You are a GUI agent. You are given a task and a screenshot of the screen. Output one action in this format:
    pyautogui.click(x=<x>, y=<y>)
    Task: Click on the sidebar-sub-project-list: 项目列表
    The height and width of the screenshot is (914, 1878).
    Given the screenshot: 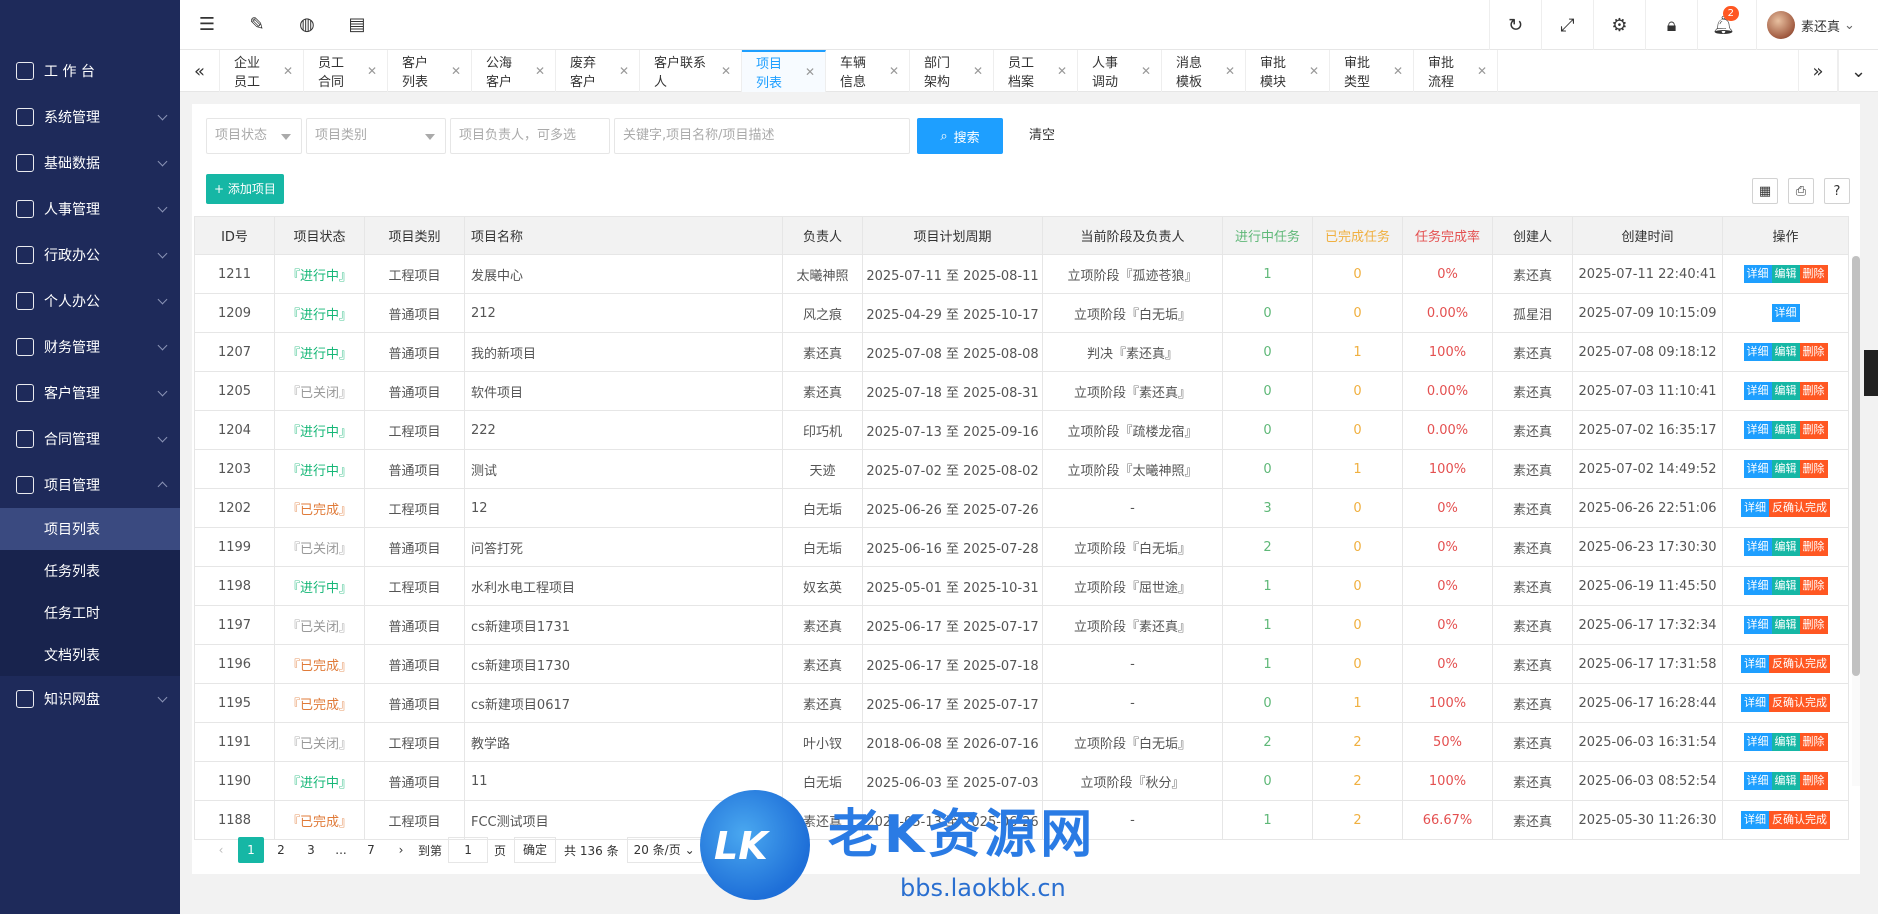 What is the action you would take?
    pyautogui.click(x=90, y=529)
    